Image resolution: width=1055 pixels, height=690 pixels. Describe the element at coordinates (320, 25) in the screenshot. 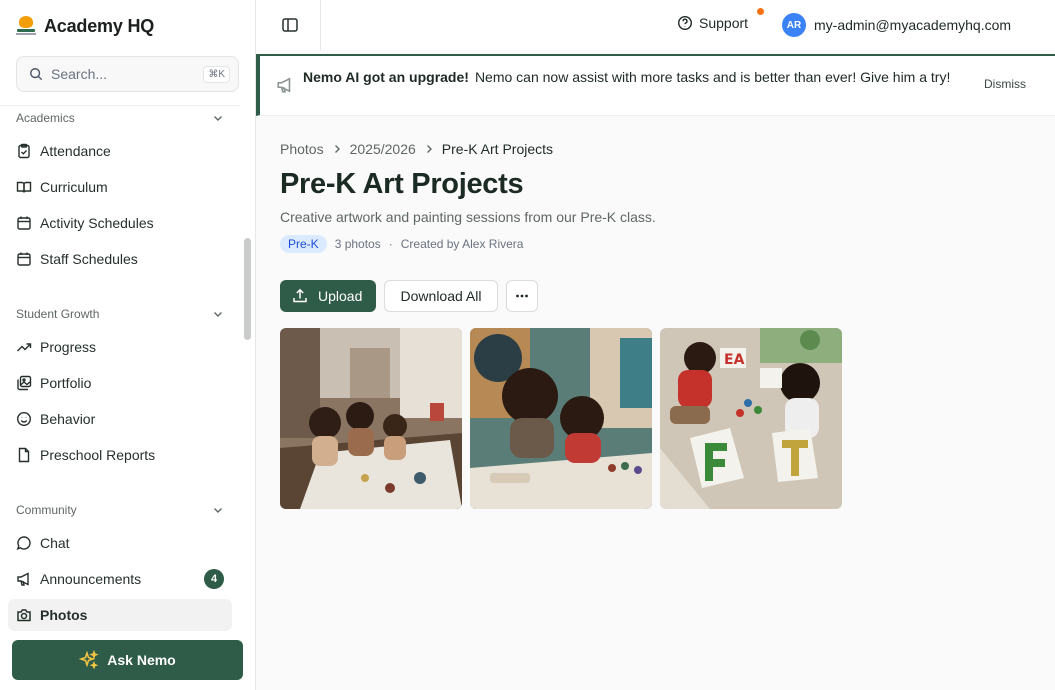

I see `topbar-divider` at that location.